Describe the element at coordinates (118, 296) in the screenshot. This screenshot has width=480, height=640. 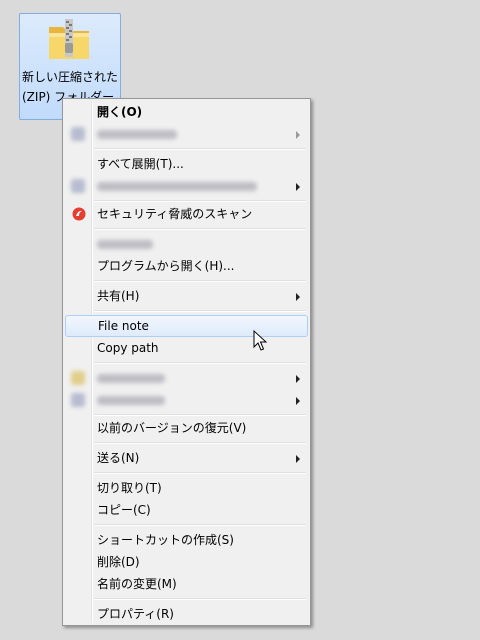
I see `menu-item-share-label: 共有(H)` at that location.